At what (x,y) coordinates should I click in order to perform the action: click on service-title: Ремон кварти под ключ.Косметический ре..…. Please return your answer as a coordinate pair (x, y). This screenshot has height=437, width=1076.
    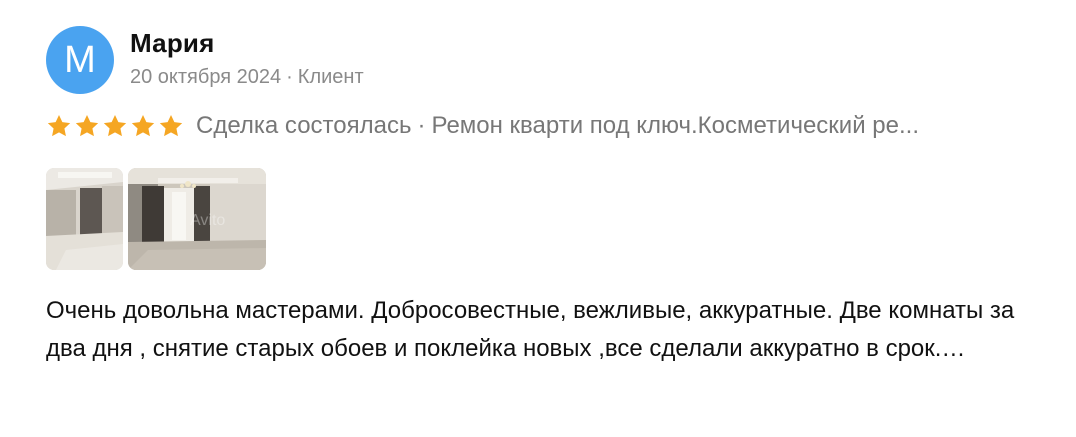
    Looking at the image, I should click on (675, 125).